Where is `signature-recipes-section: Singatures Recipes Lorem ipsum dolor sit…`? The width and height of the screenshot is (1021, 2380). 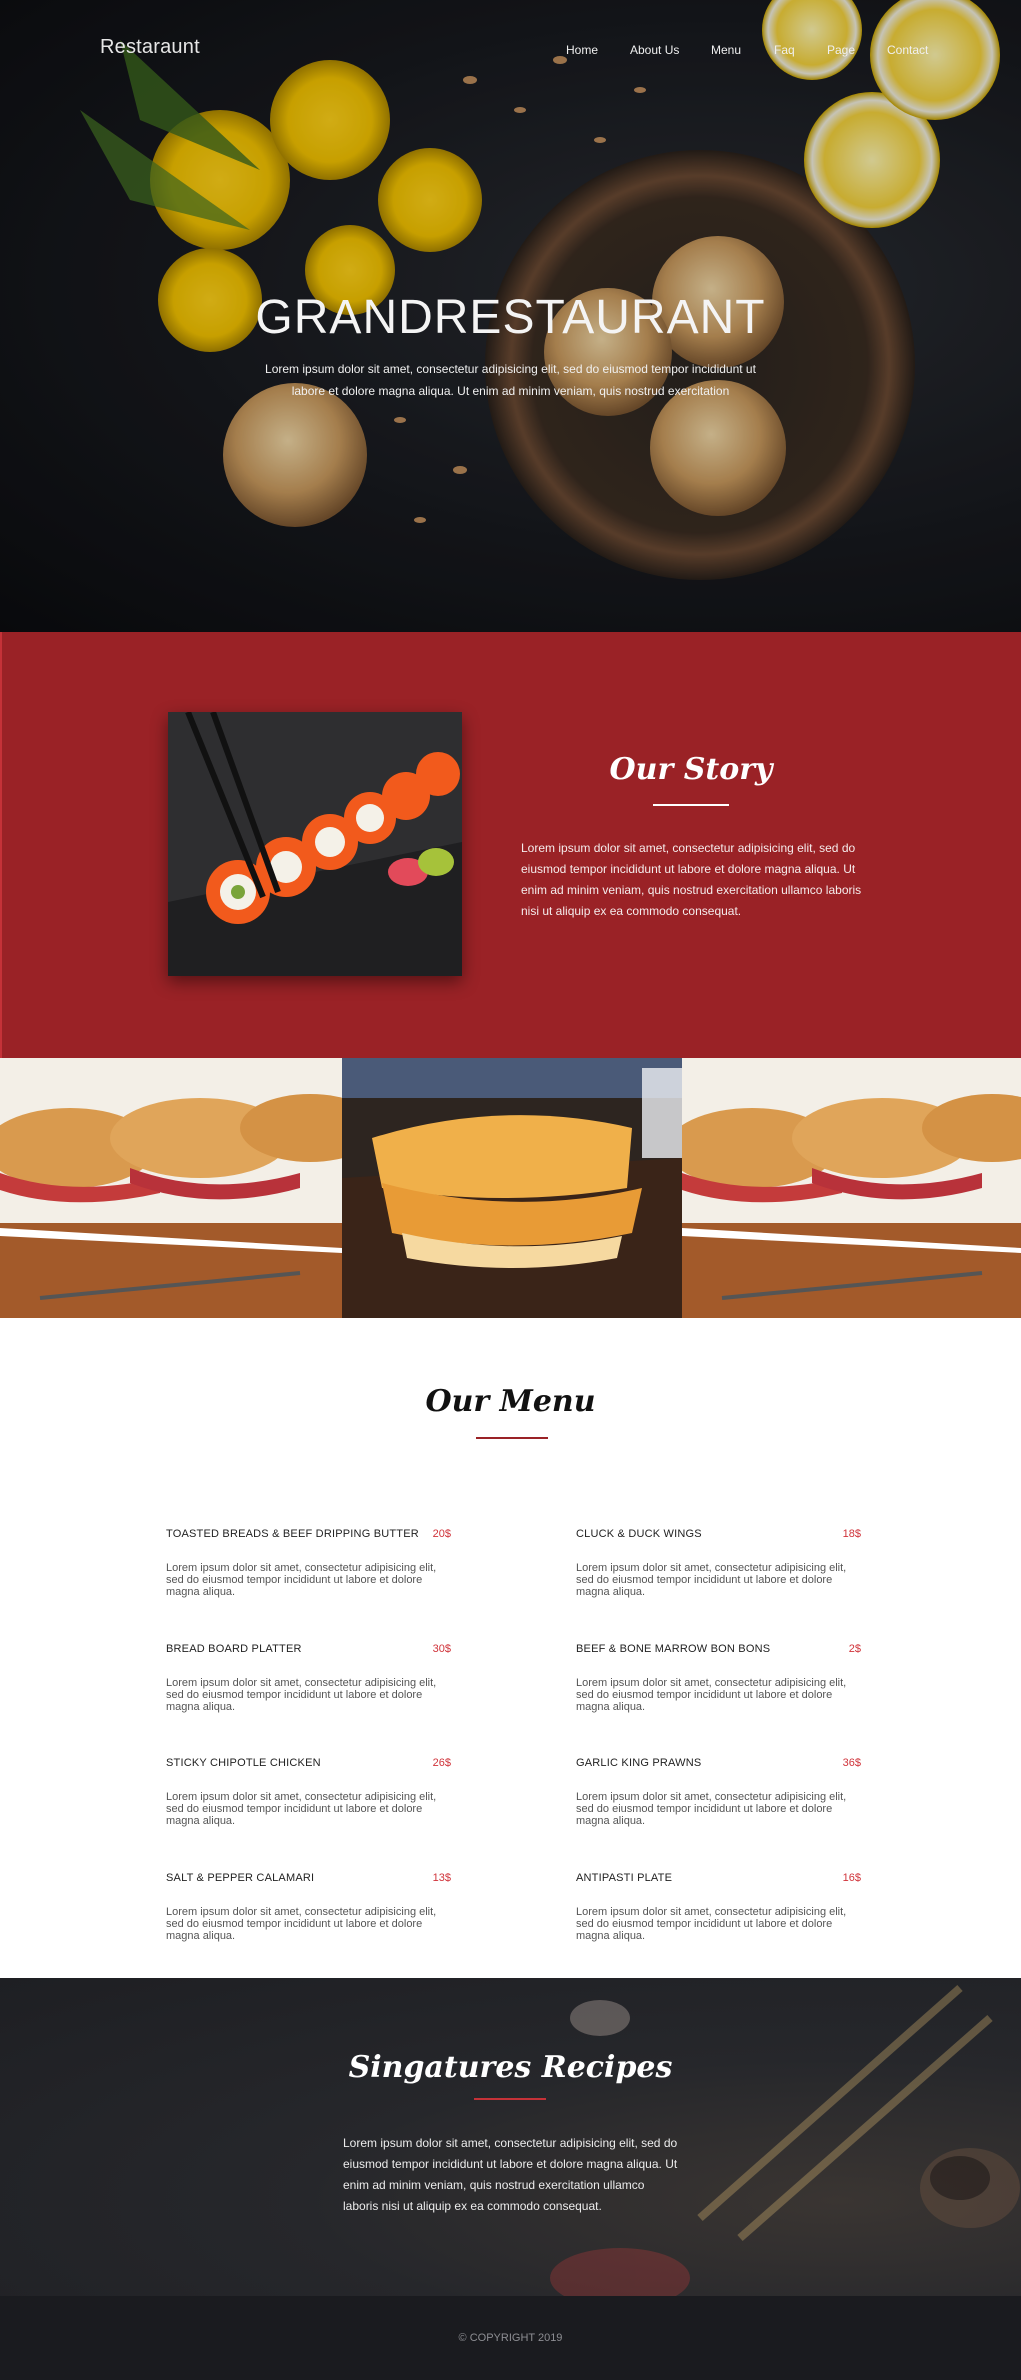 signature-recipes-section: Singatures Recipes Lorem ipsum dolor sit… is located at coordinates (510, 2137).